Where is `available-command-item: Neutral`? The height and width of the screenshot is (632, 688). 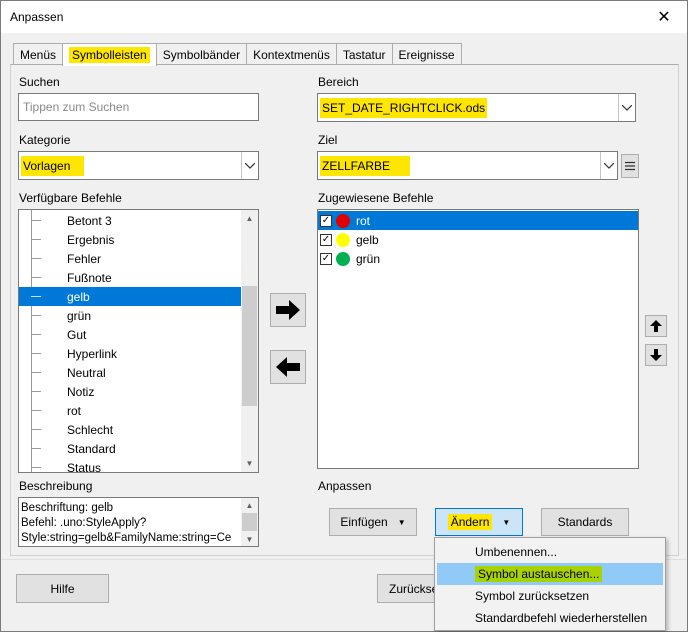 available-command-item: Neutral is located at coordinates (130, 372).